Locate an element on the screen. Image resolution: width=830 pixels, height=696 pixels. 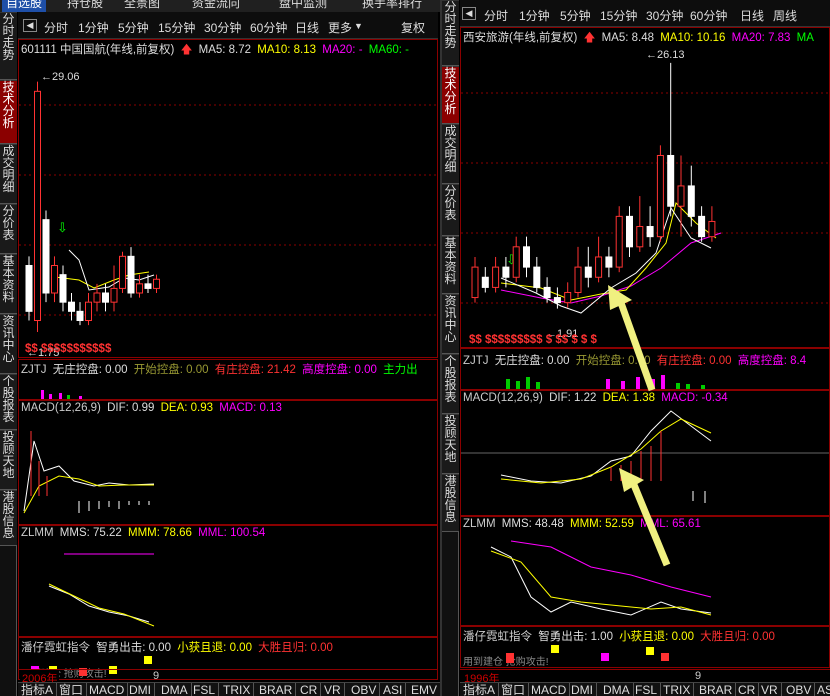
tf-more: 更多 is located at coordinates (340, 27).